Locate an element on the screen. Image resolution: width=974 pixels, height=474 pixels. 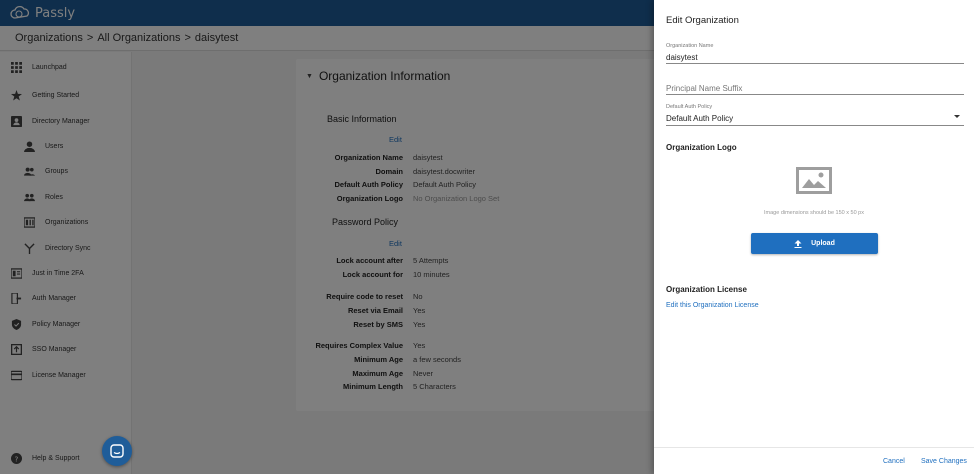
org-name-field: daisytest is located at coordinates (682, 57).